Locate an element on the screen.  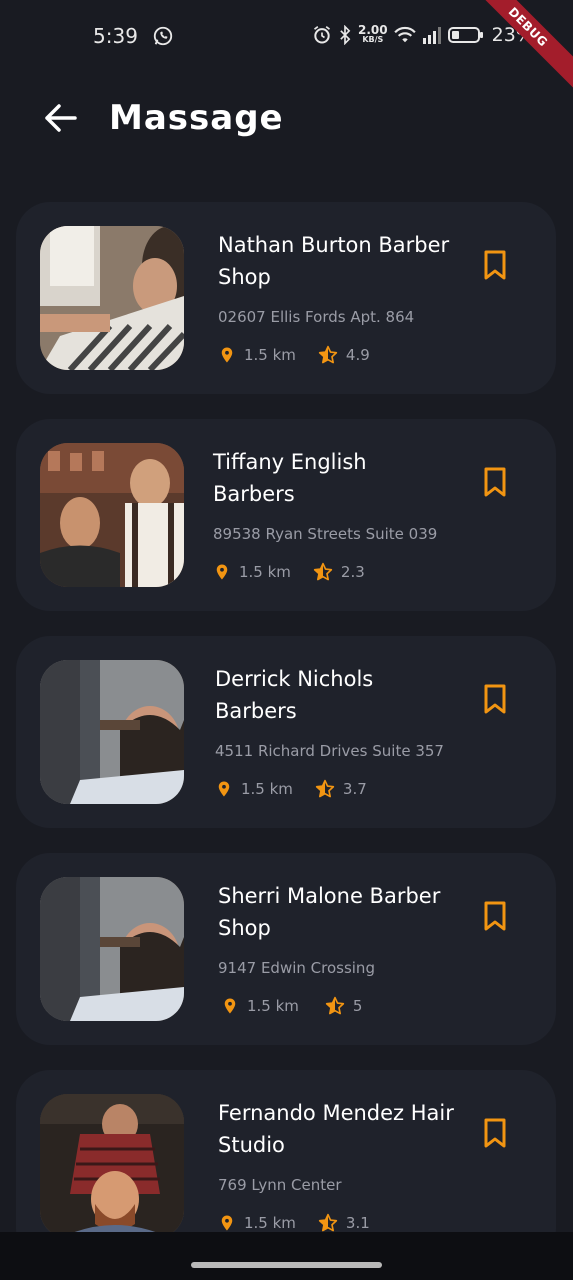
rating: 5 is located at coordinates (344, 1006).